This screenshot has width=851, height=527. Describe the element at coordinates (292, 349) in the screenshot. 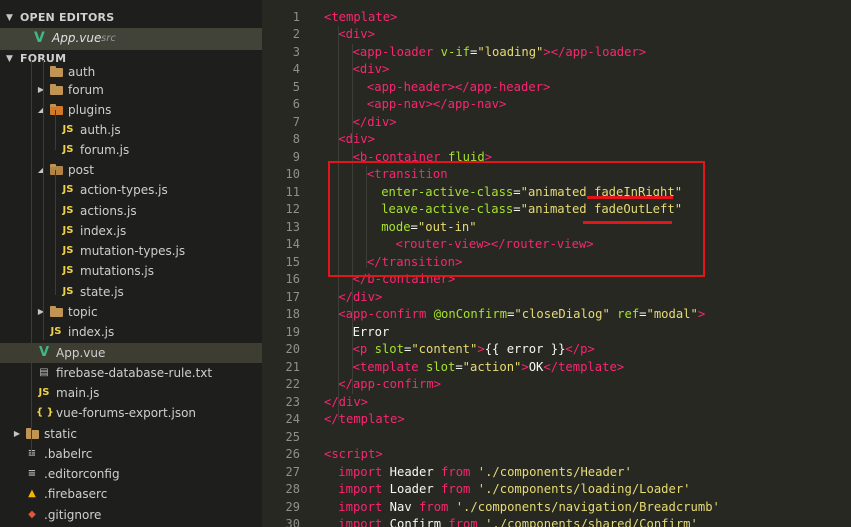

I see `line-number: 20` at that location.